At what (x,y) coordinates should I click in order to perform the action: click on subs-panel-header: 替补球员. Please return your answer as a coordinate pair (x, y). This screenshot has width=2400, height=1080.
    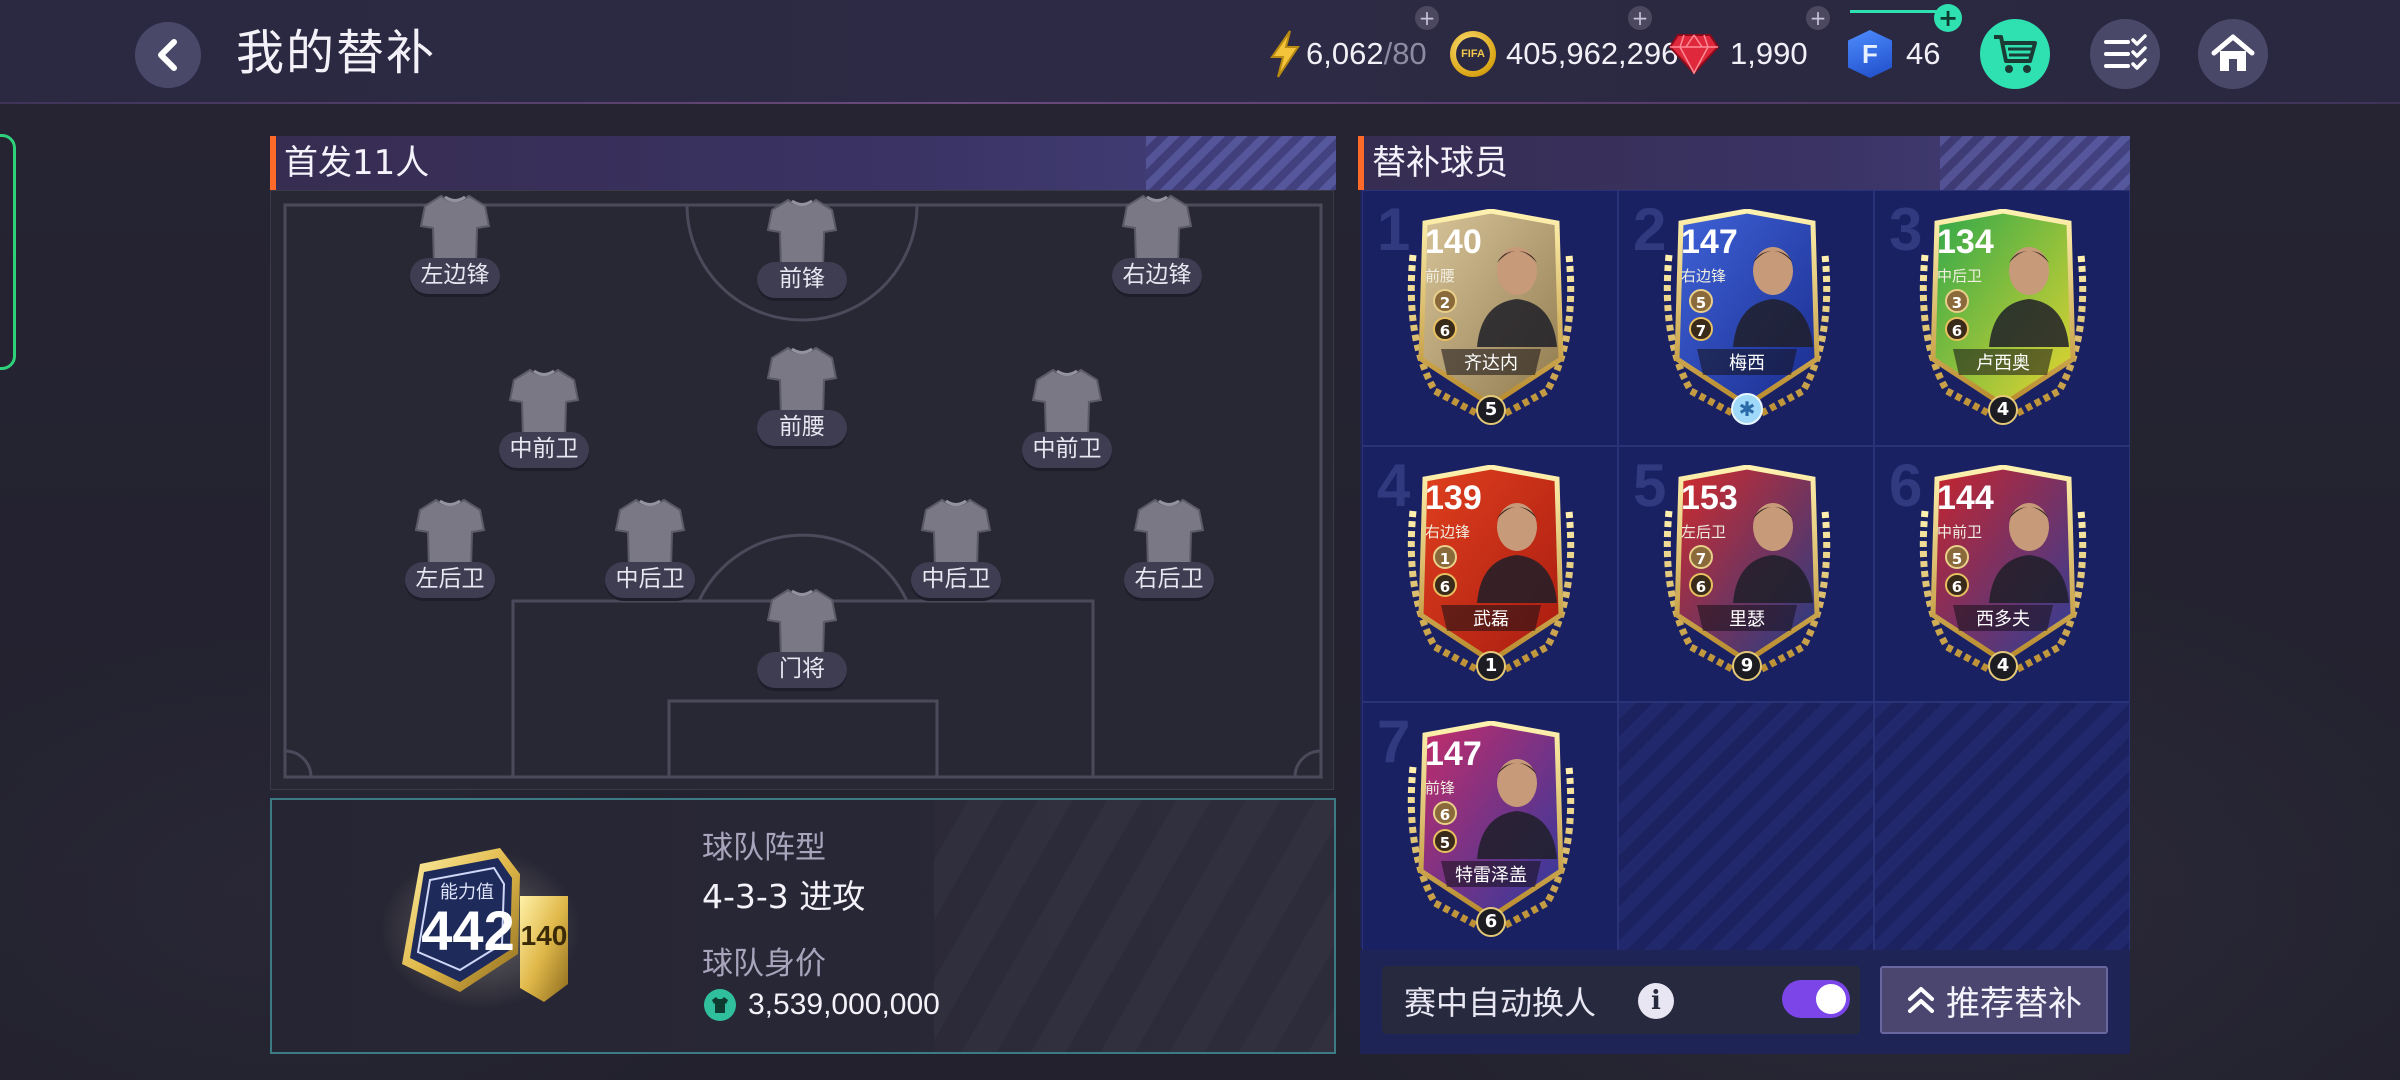
    Looking at the image, I should click on (1744, 163).